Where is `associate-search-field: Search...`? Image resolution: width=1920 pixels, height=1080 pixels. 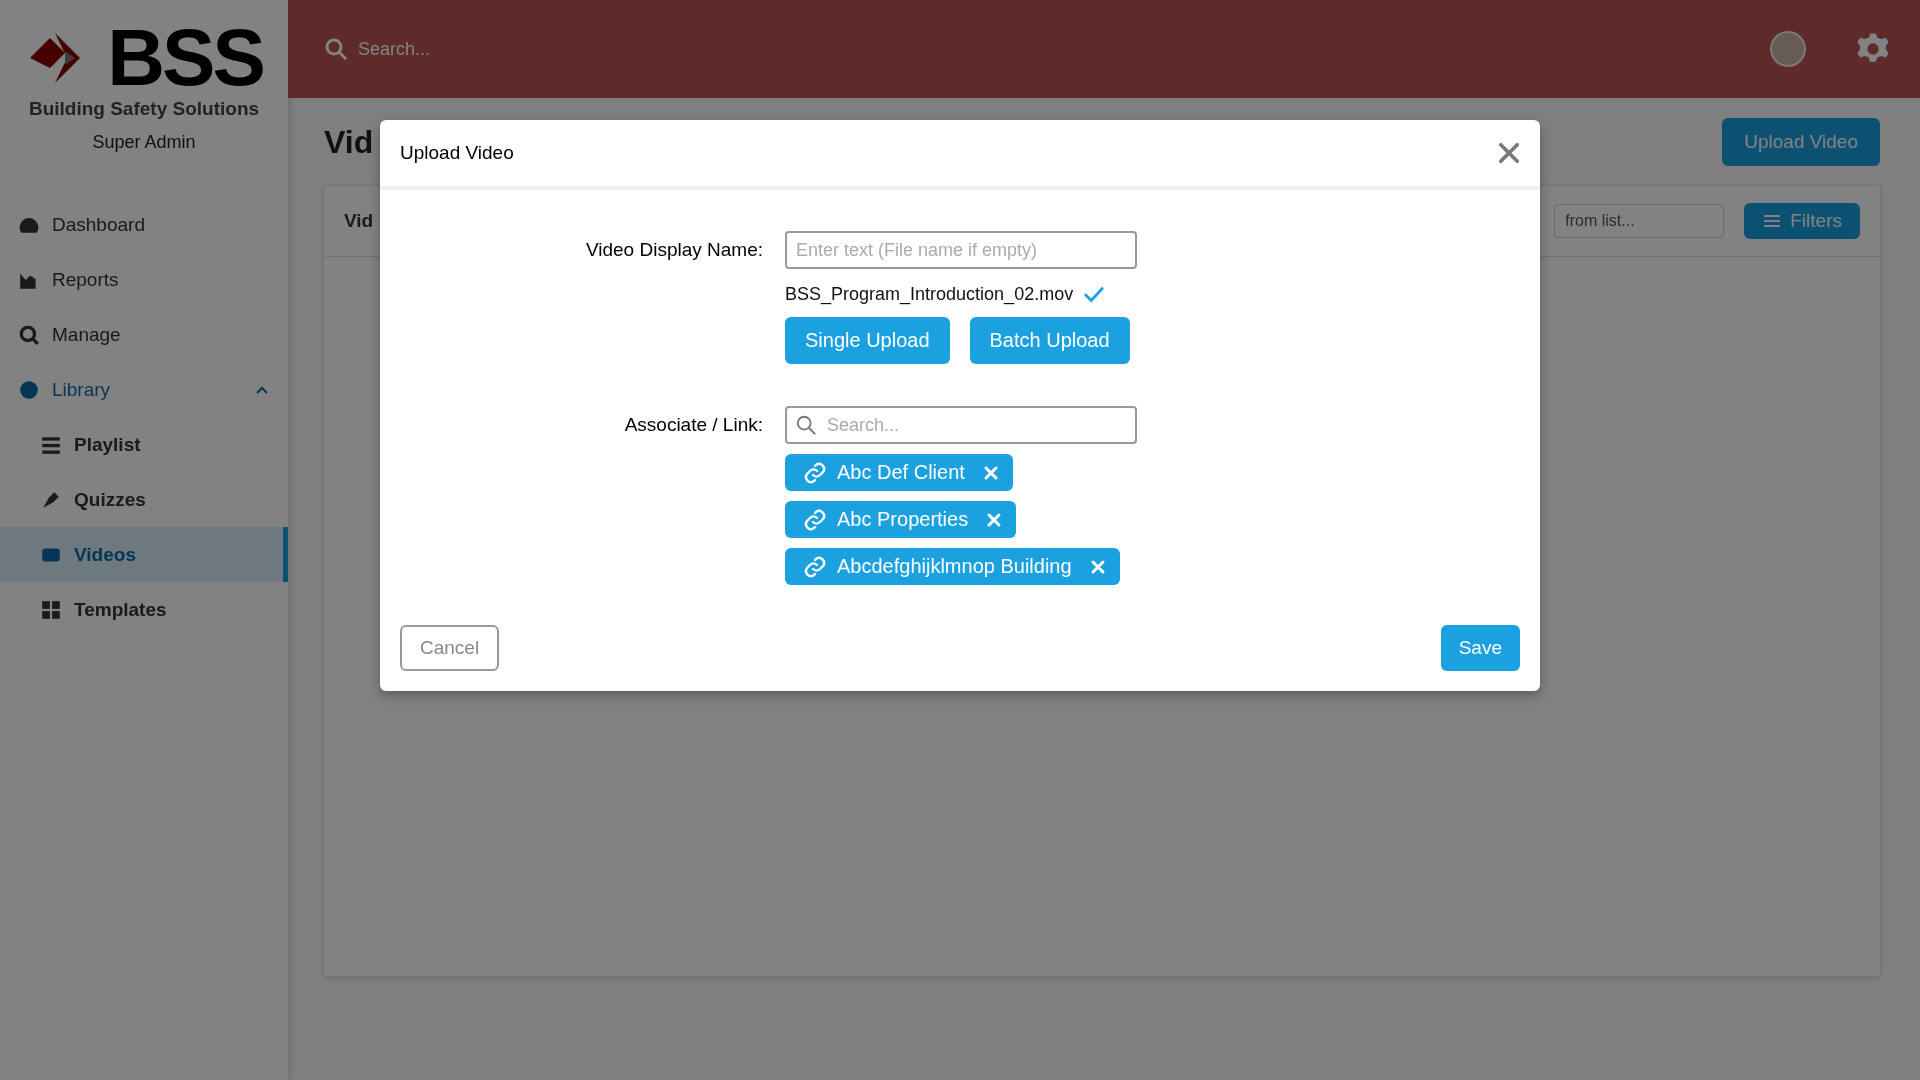
associate-search-field: Search... is located at coordinates (961, 425).